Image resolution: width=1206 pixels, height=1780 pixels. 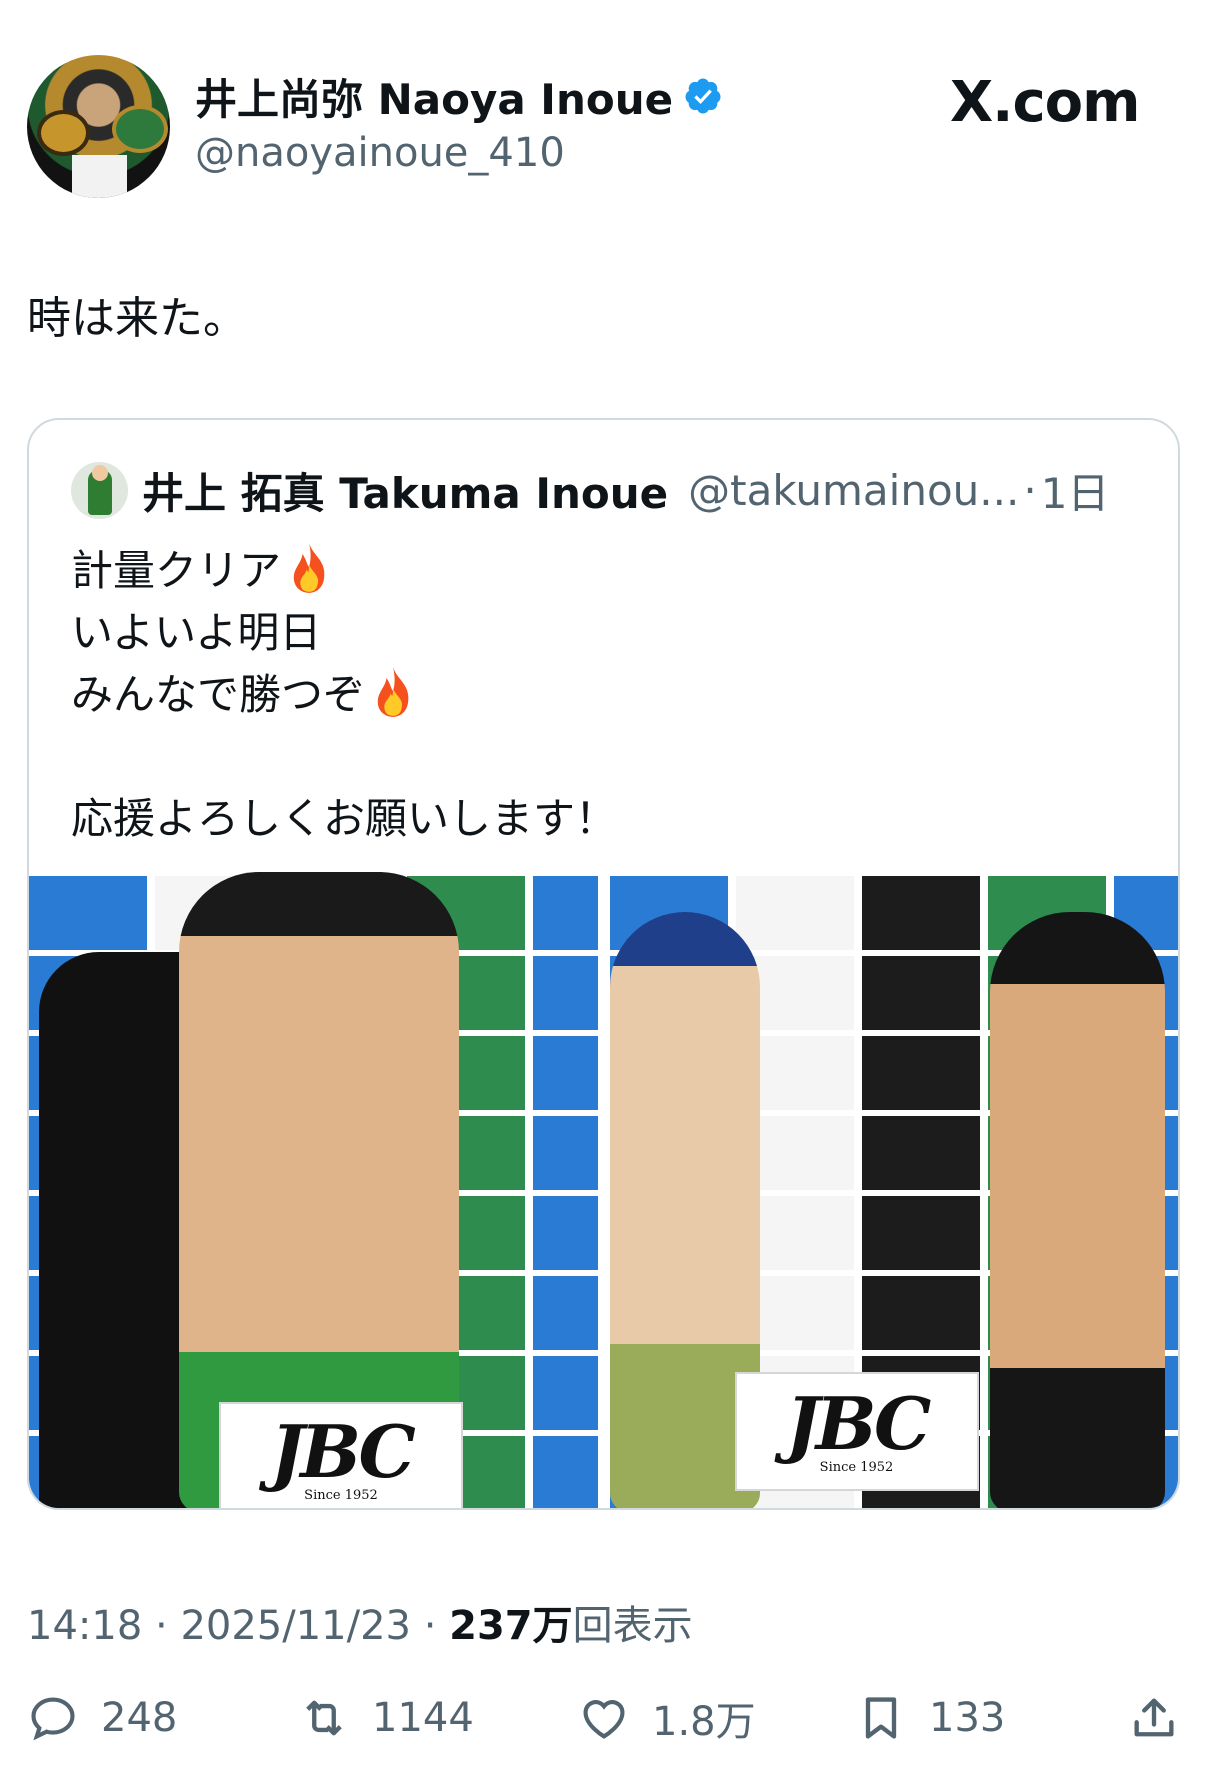 I want to click on bookmark-count: 133, so click(x=967, y=1718).